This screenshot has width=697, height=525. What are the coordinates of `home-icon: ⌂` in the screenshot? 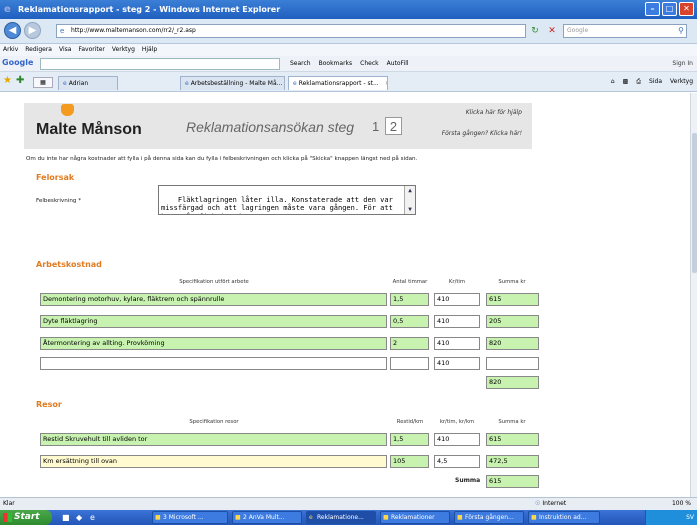 It's located at (613, 82).